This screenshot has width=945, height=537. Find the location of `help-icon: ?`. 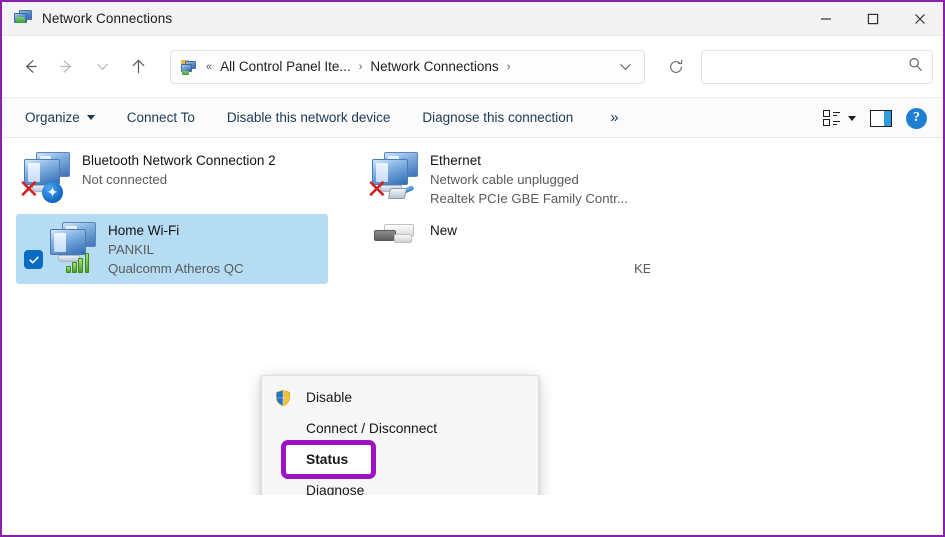

help-icon: ? is located at coordinates (916, 118).